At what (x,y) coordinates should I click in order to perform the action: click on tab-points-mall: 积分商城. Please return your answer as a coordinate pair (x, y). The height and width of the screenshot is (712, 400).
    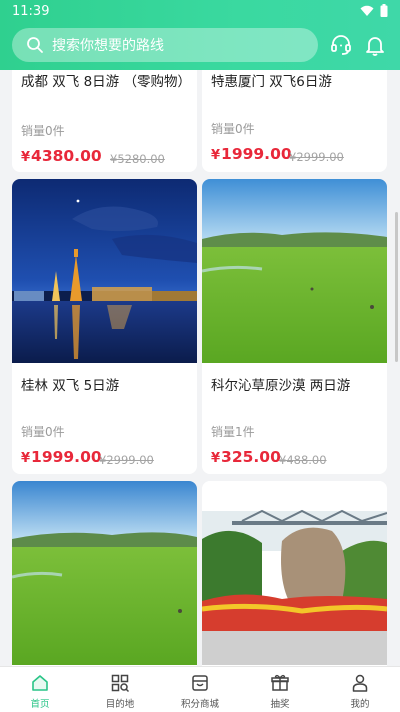
    Looking at the image, I should click on (200, 689).